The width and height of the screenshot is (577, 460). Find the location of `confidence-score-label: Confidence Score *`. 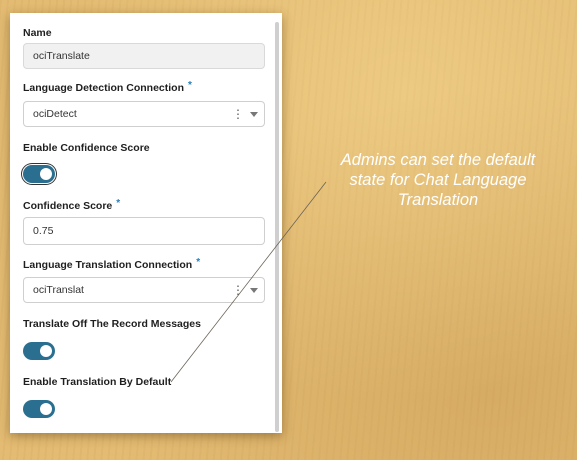

confidence-score-label: Confidence Score * is located at coordinates (72, 205).